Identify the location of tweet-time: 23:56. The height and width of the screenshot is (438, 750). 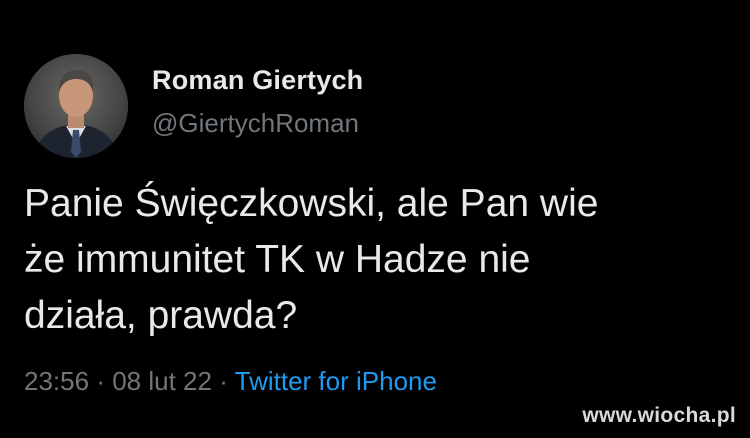
(56, 381).